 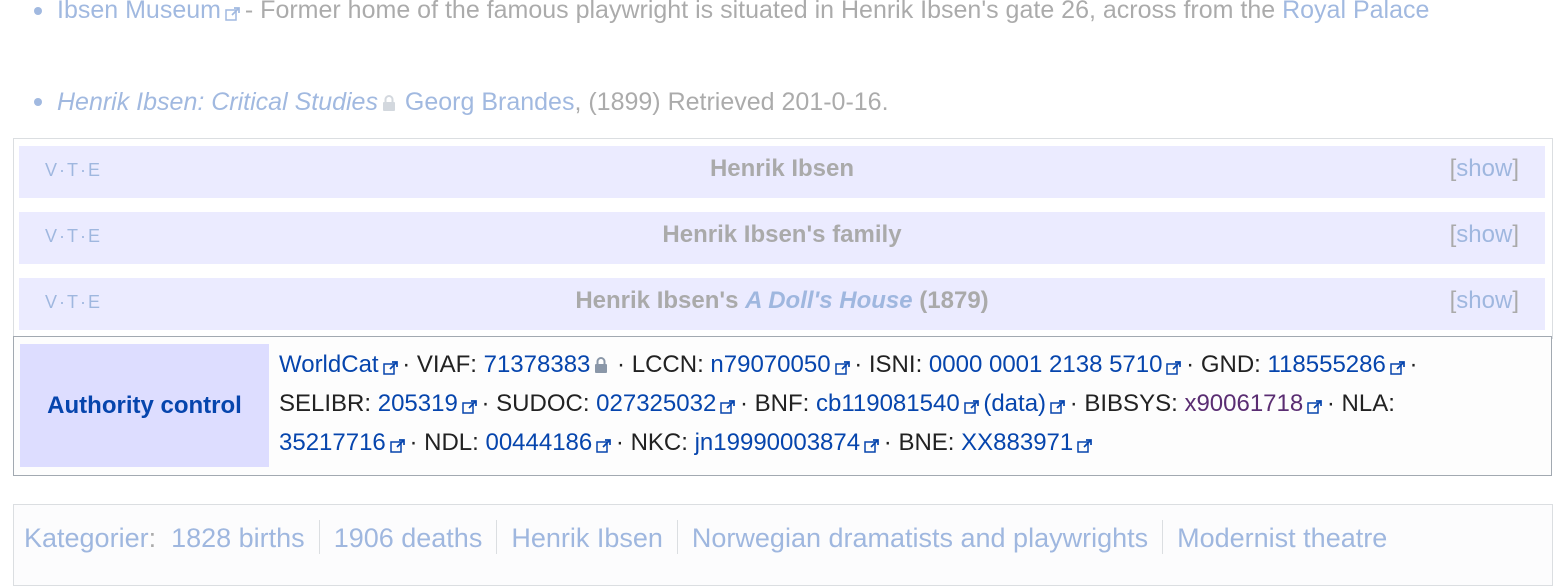 What do you see at coordinates (537, 364) in the screenshot?
I see `viaf-link: 71378383` at bounding box center [537, 364].